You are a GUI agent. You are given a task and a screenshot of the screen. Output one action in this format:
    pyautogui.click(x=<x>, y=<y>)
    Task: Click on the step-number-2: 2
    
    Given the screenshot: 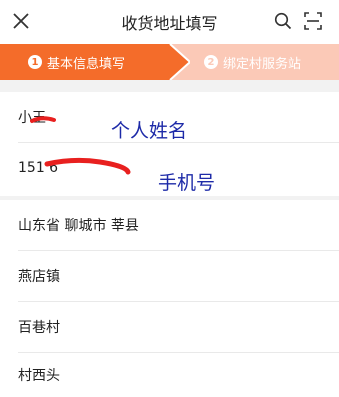 What is the action you would take?
    pyautogui.click(x=211, y=62)
    